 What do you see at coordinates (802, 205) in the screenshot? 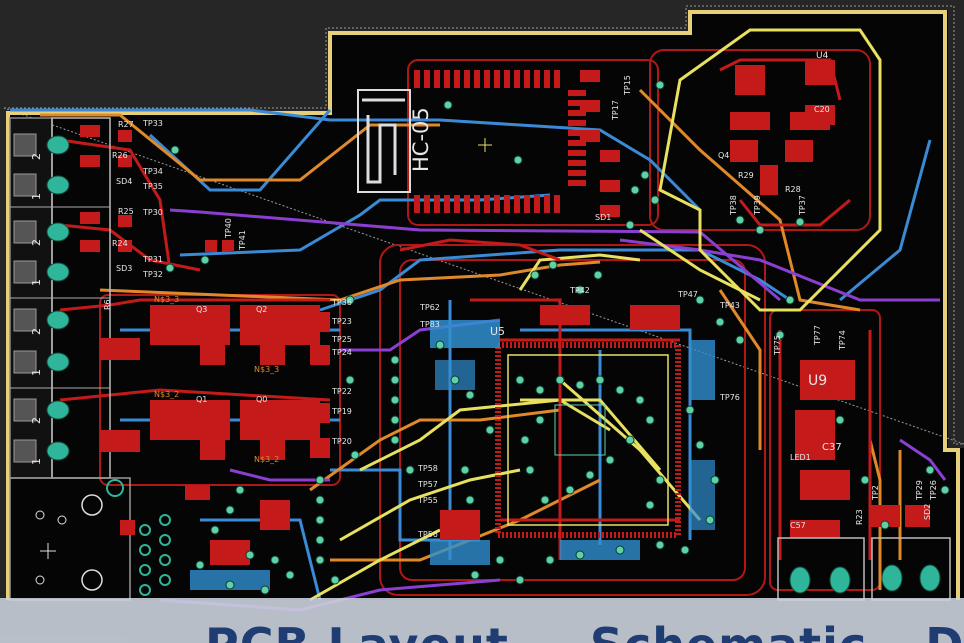
I see `svg-text: TP37` at bounding box center [802, 205].